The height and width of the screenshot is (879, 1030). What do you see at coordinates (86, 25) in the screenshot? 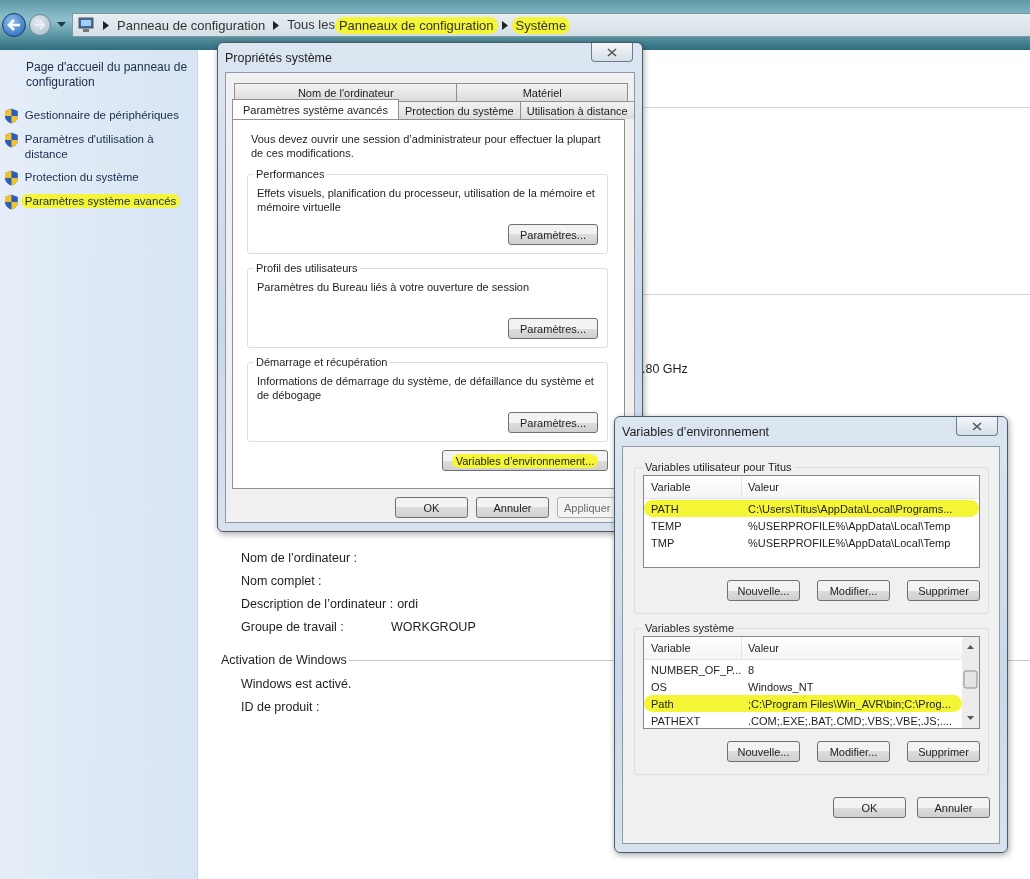
I see `computer-icon` at bounding box center [86, 25].